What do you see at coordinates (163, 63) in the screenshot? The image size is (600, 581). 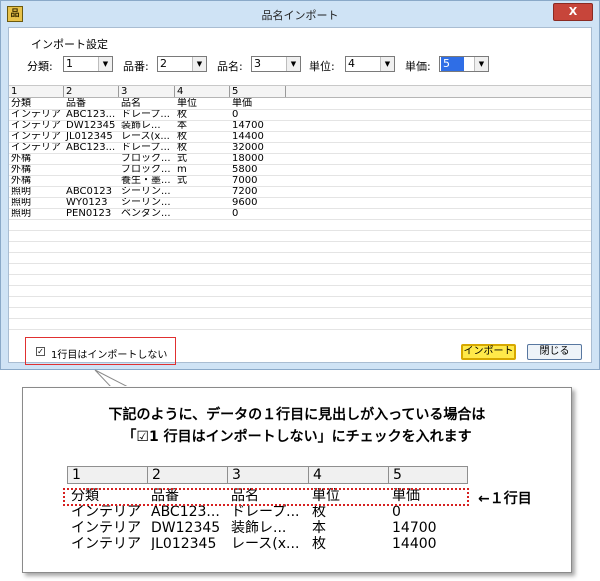 I see `product-number-column-value: 2` at bounding box center [163, 63].